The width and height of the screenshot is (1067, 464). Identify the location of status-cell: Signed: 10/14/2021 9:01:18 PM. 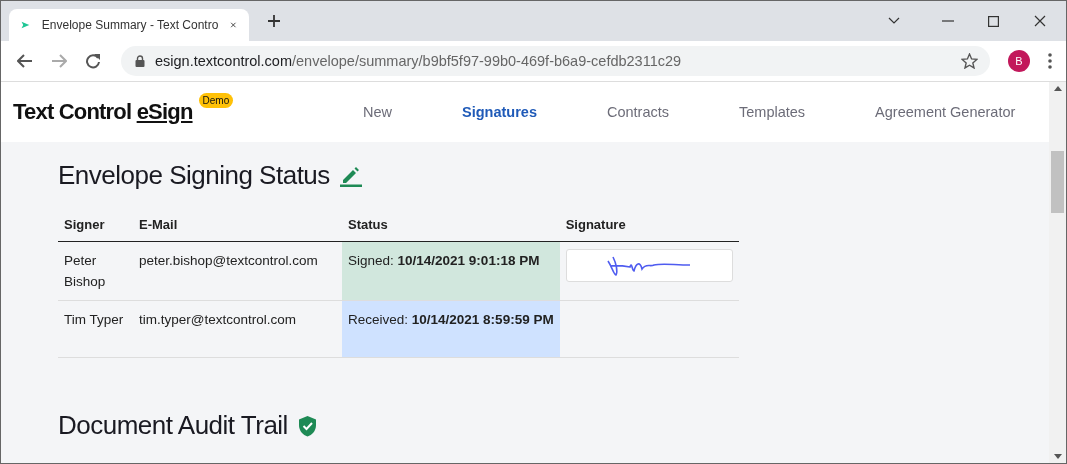
(451, 271).